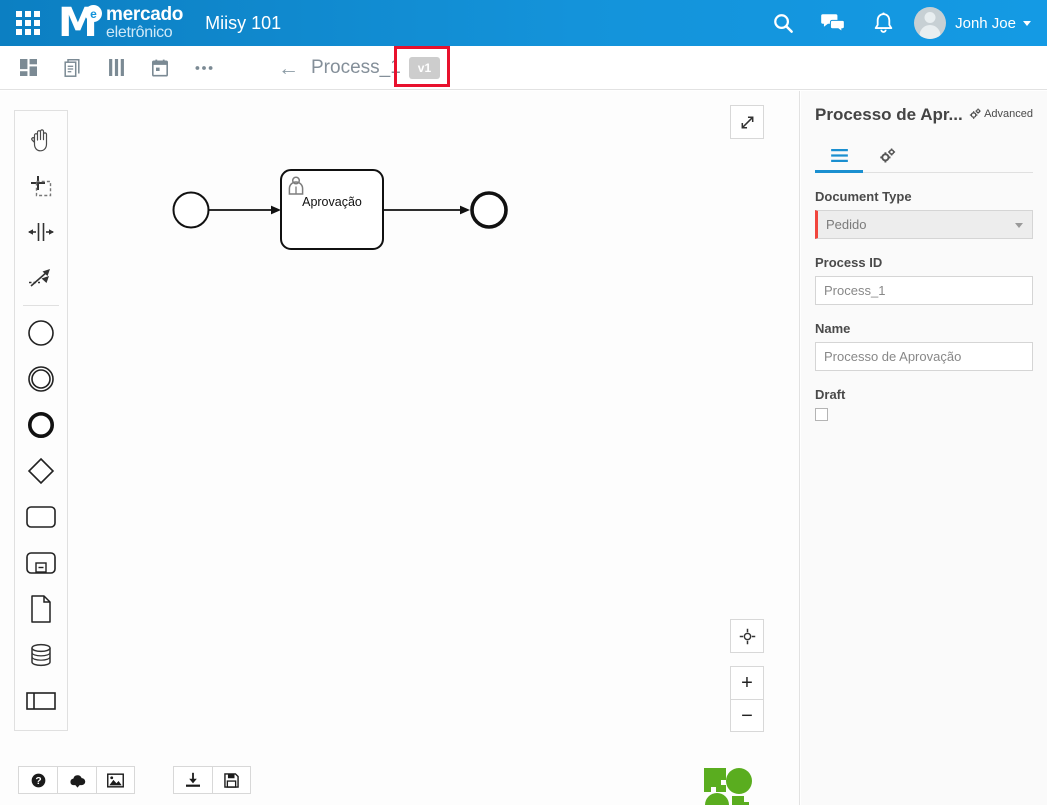 The height and width of the screenshot is (805, 1047). I want to click on chat-icon, so click(833, 23).